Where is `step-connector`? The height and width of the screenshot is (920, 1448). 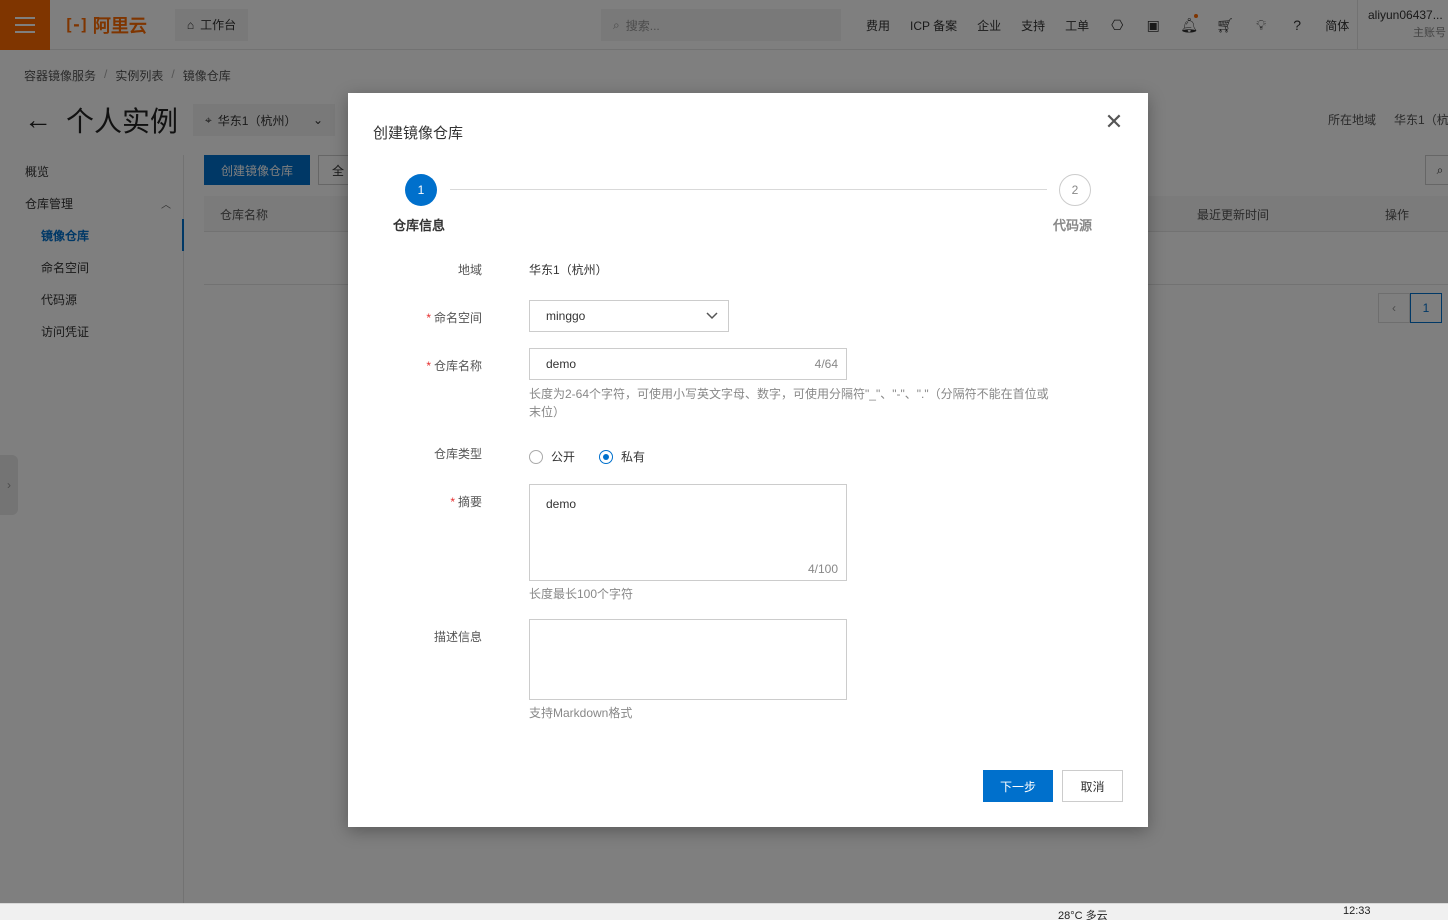 step-connector is located at coordinates (748, 189).